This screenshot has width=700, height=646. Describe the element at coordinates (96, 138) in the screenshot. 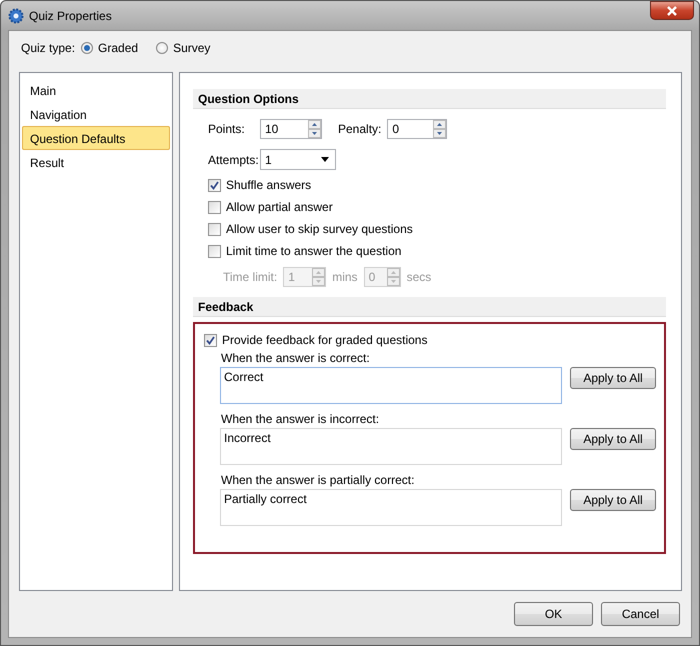

I see `sidebar-item: Question Defaults` at that location.